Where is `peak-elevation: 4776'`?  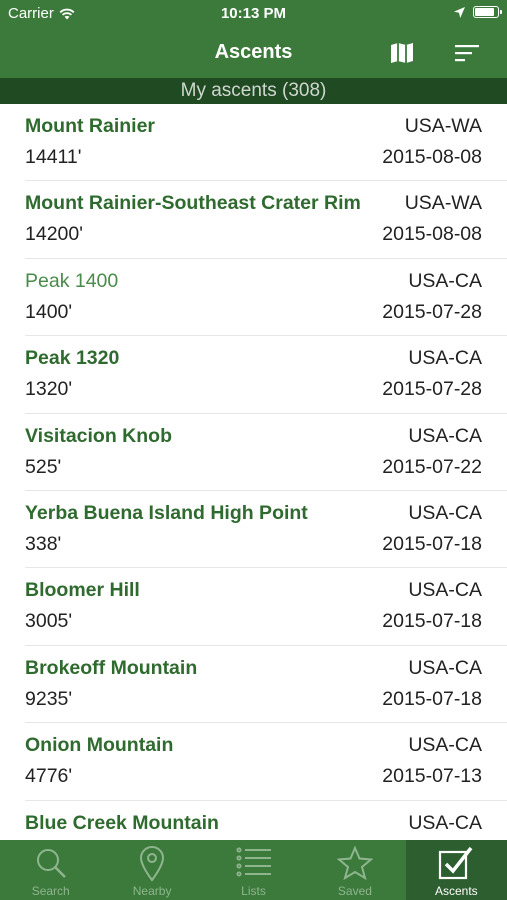 peak-elevation: 4776' is located at coordinates (49, 776).